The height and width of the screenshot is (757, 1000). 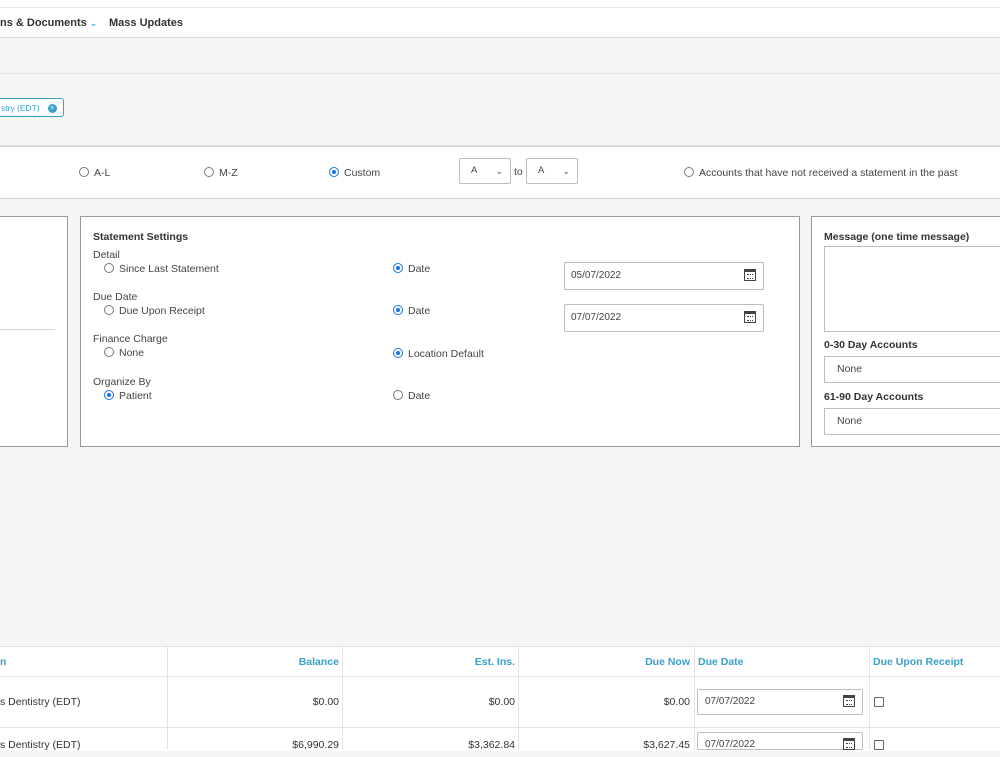 I want to click on date-value: 05/07/2022, so click(x=596, y=275).